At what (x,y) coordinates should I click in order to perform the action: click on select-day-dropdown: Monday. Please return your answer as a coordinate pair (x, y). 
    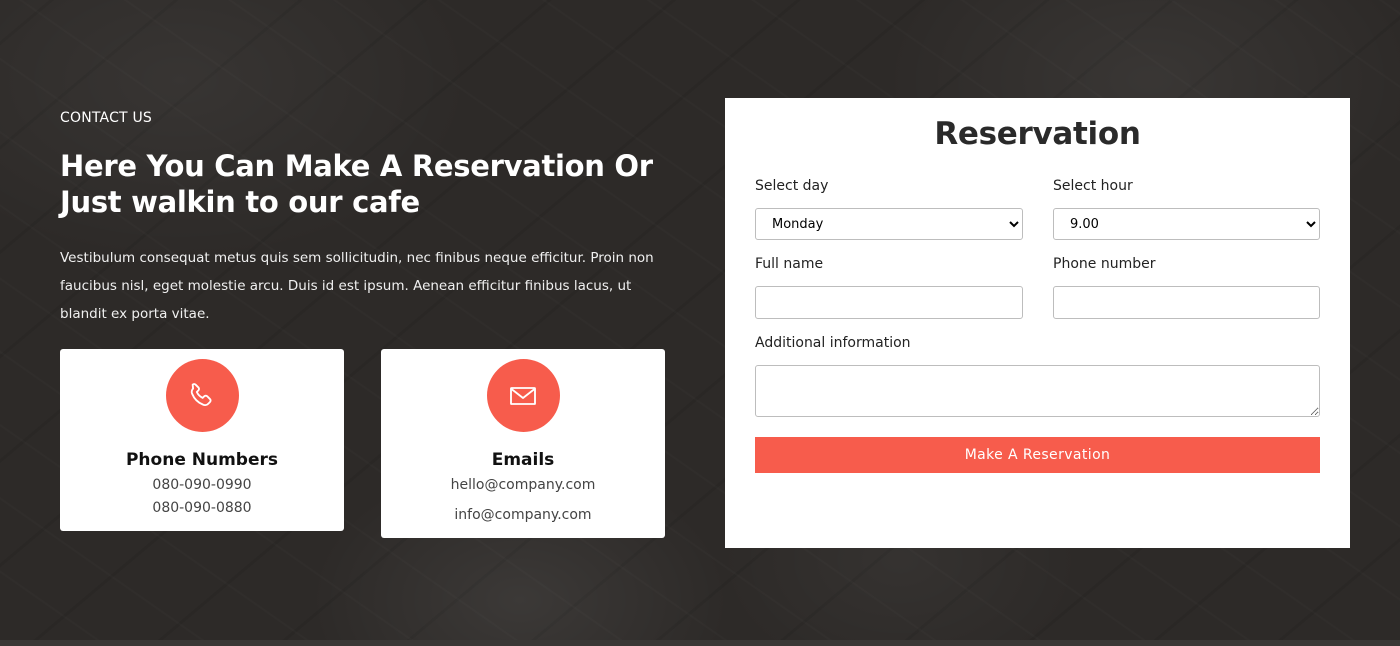
    Looking at the image, I should click on (889, 224).